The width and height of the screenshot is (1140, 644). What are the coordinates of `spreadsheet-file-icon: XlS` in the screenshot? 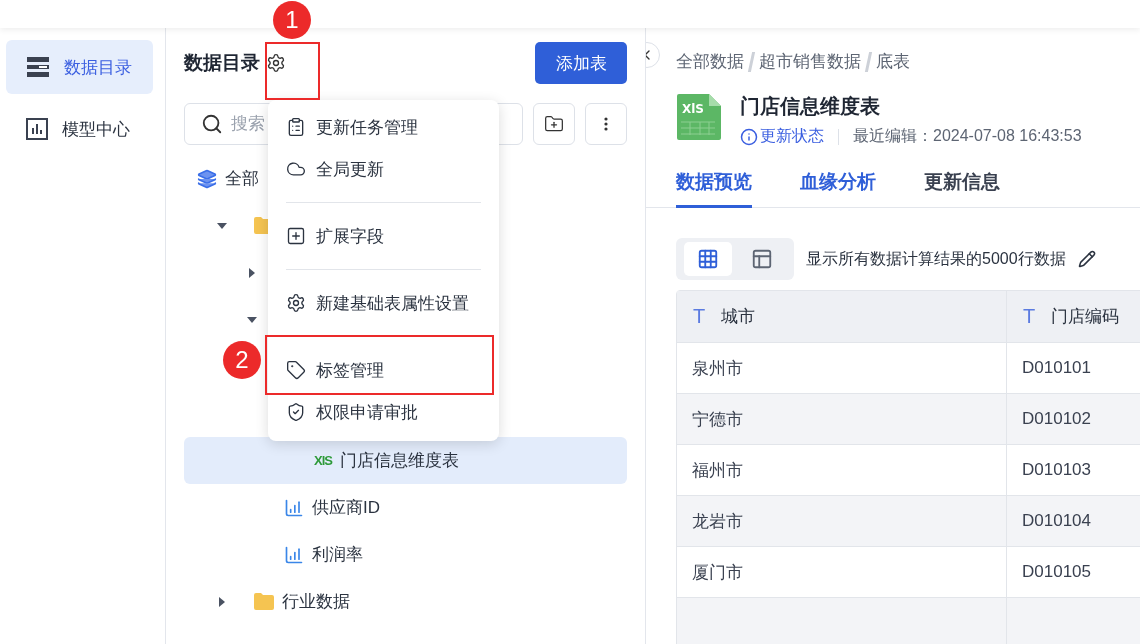 It's located at (699, 117).